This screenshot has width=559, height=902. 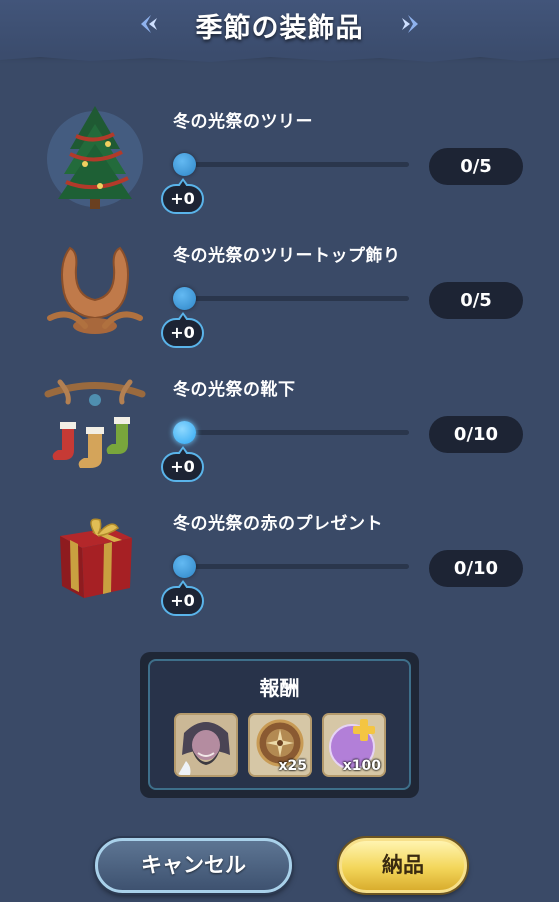 What do you see at coordinates (96, 558) in the screenshot?
I see `red-gift-icon` at bounding box center [96, 558].